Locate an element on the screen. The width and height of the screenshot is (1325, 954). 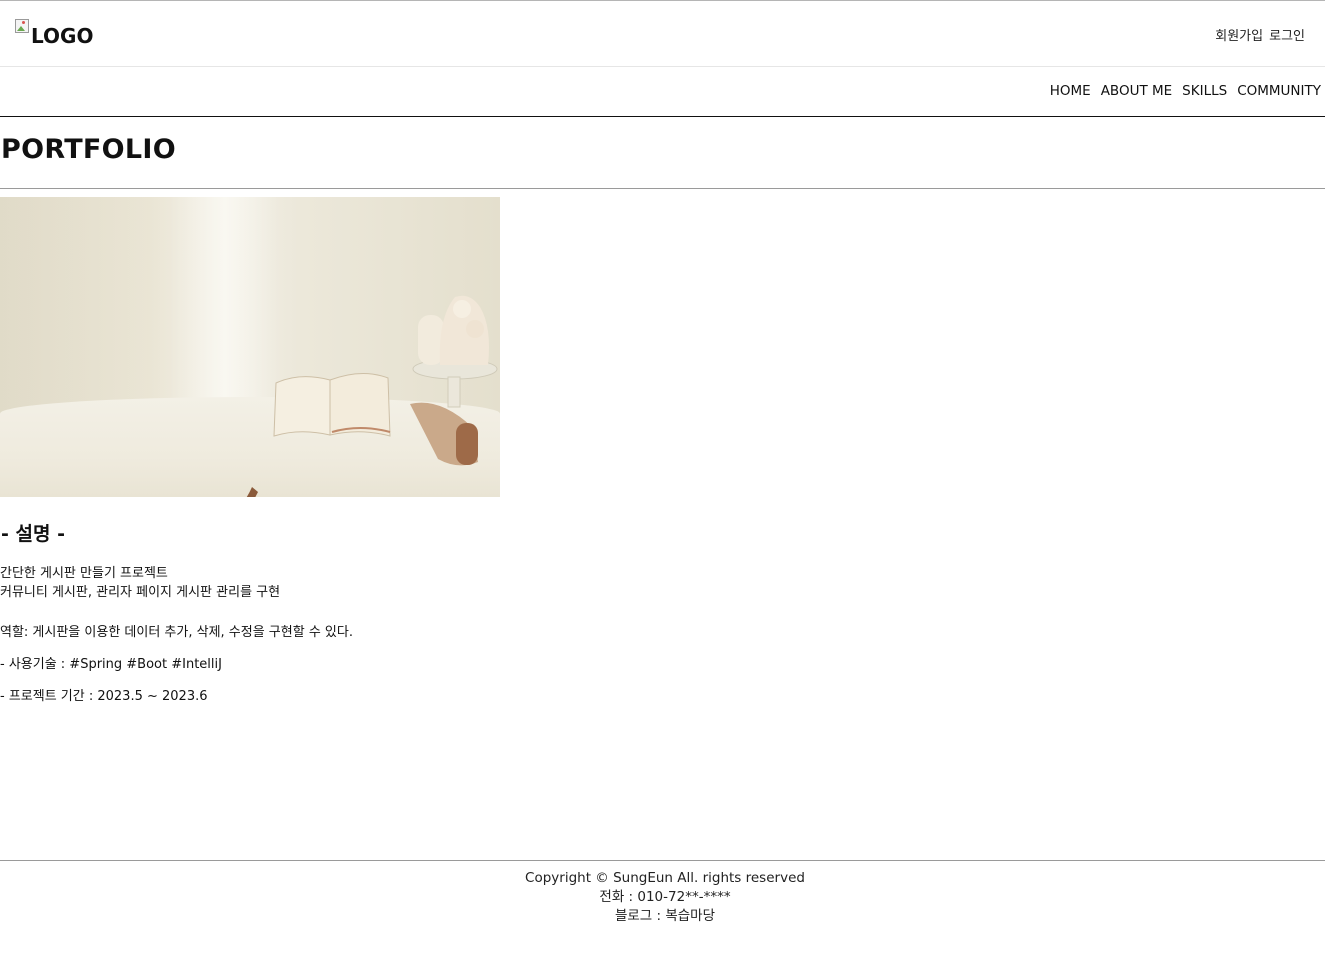
divider is located at coordinates (662, 188).